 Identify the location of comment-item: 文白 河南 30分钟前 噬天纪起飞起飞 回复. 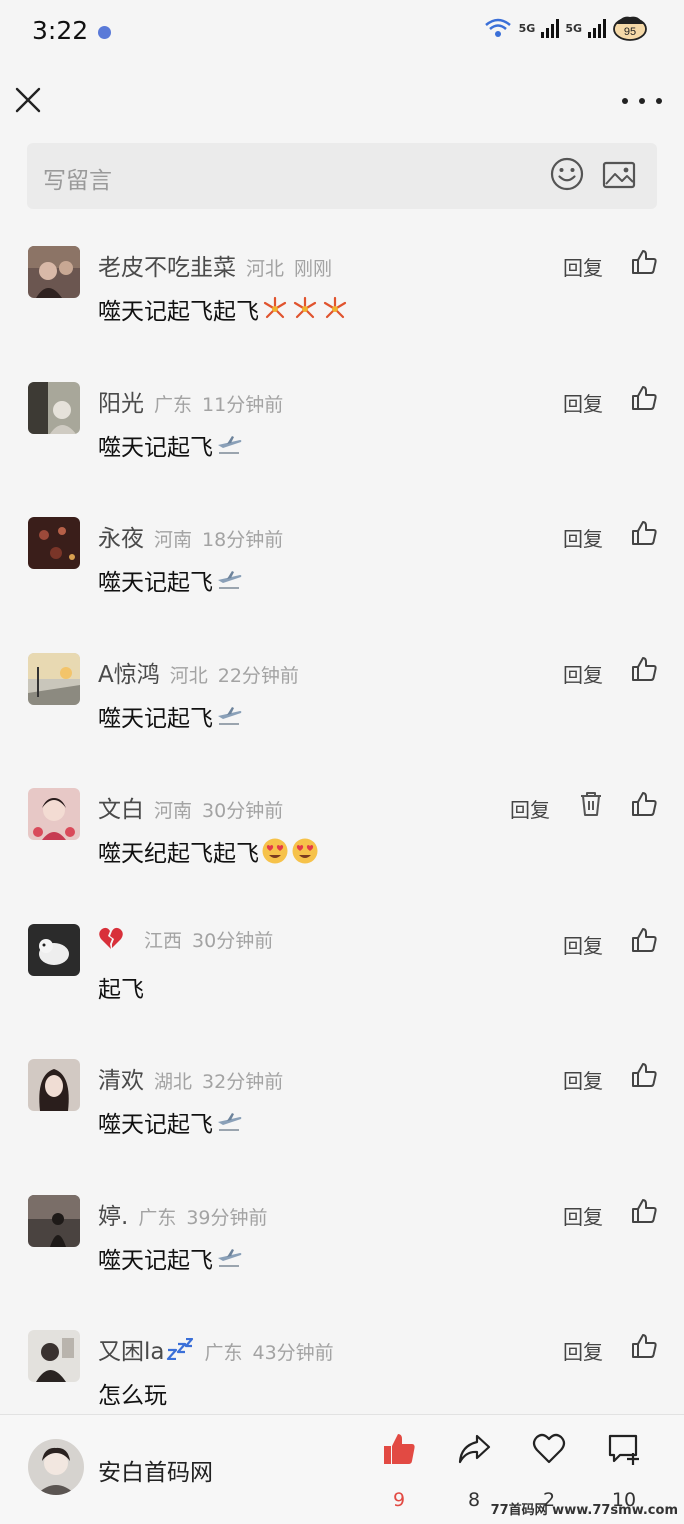
(342, 826).